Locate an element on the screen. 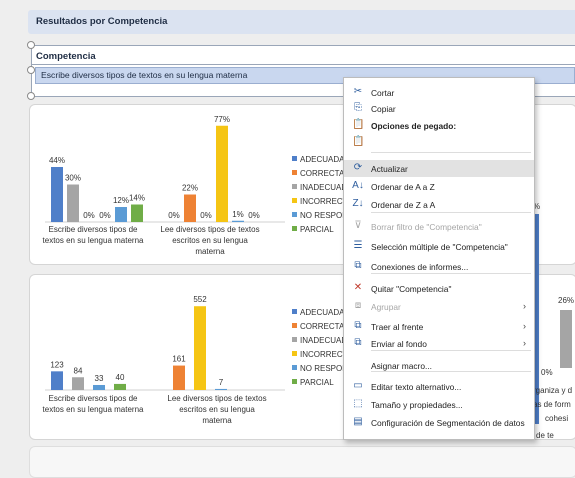 This screenshot has width=575, height=478. menu-item-opciones-de-pegado: 📋 Opciones de pegado: is located at coordinates (439, 125).